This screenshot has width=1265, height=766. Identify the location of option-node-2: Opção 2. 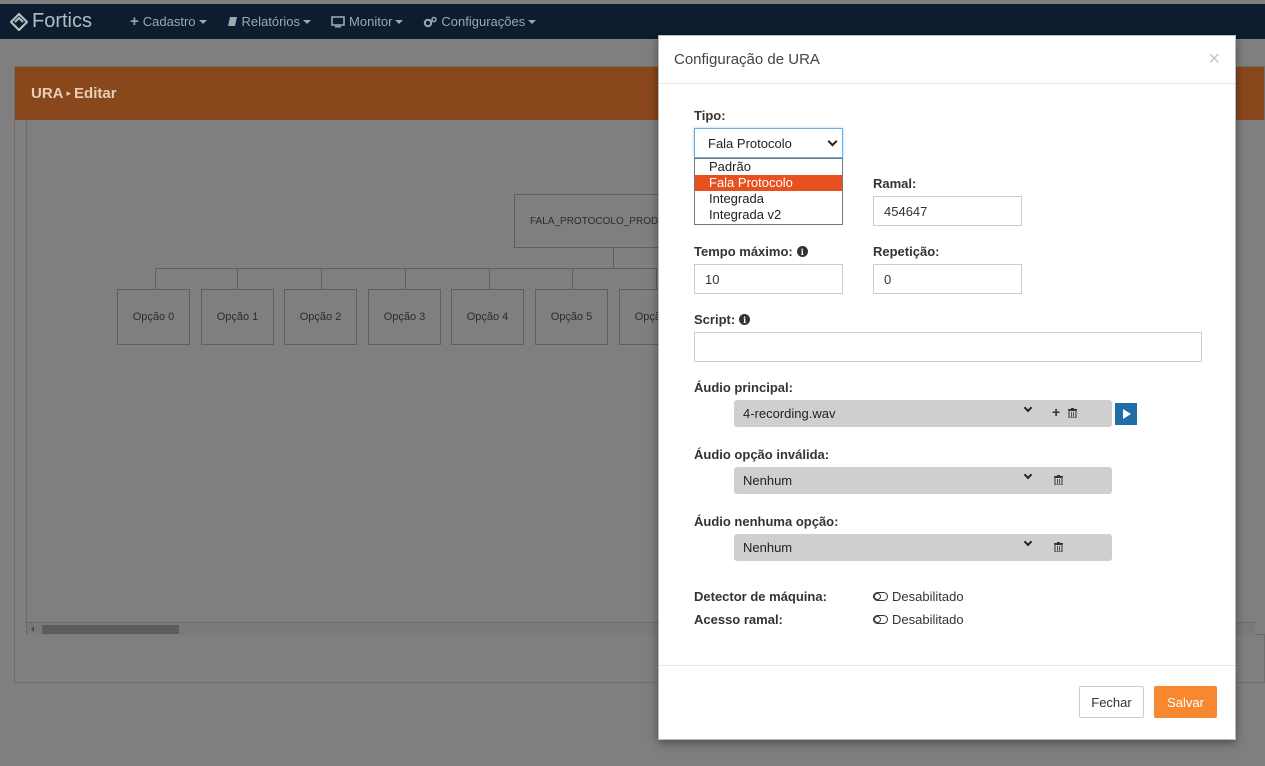
(320, 317).